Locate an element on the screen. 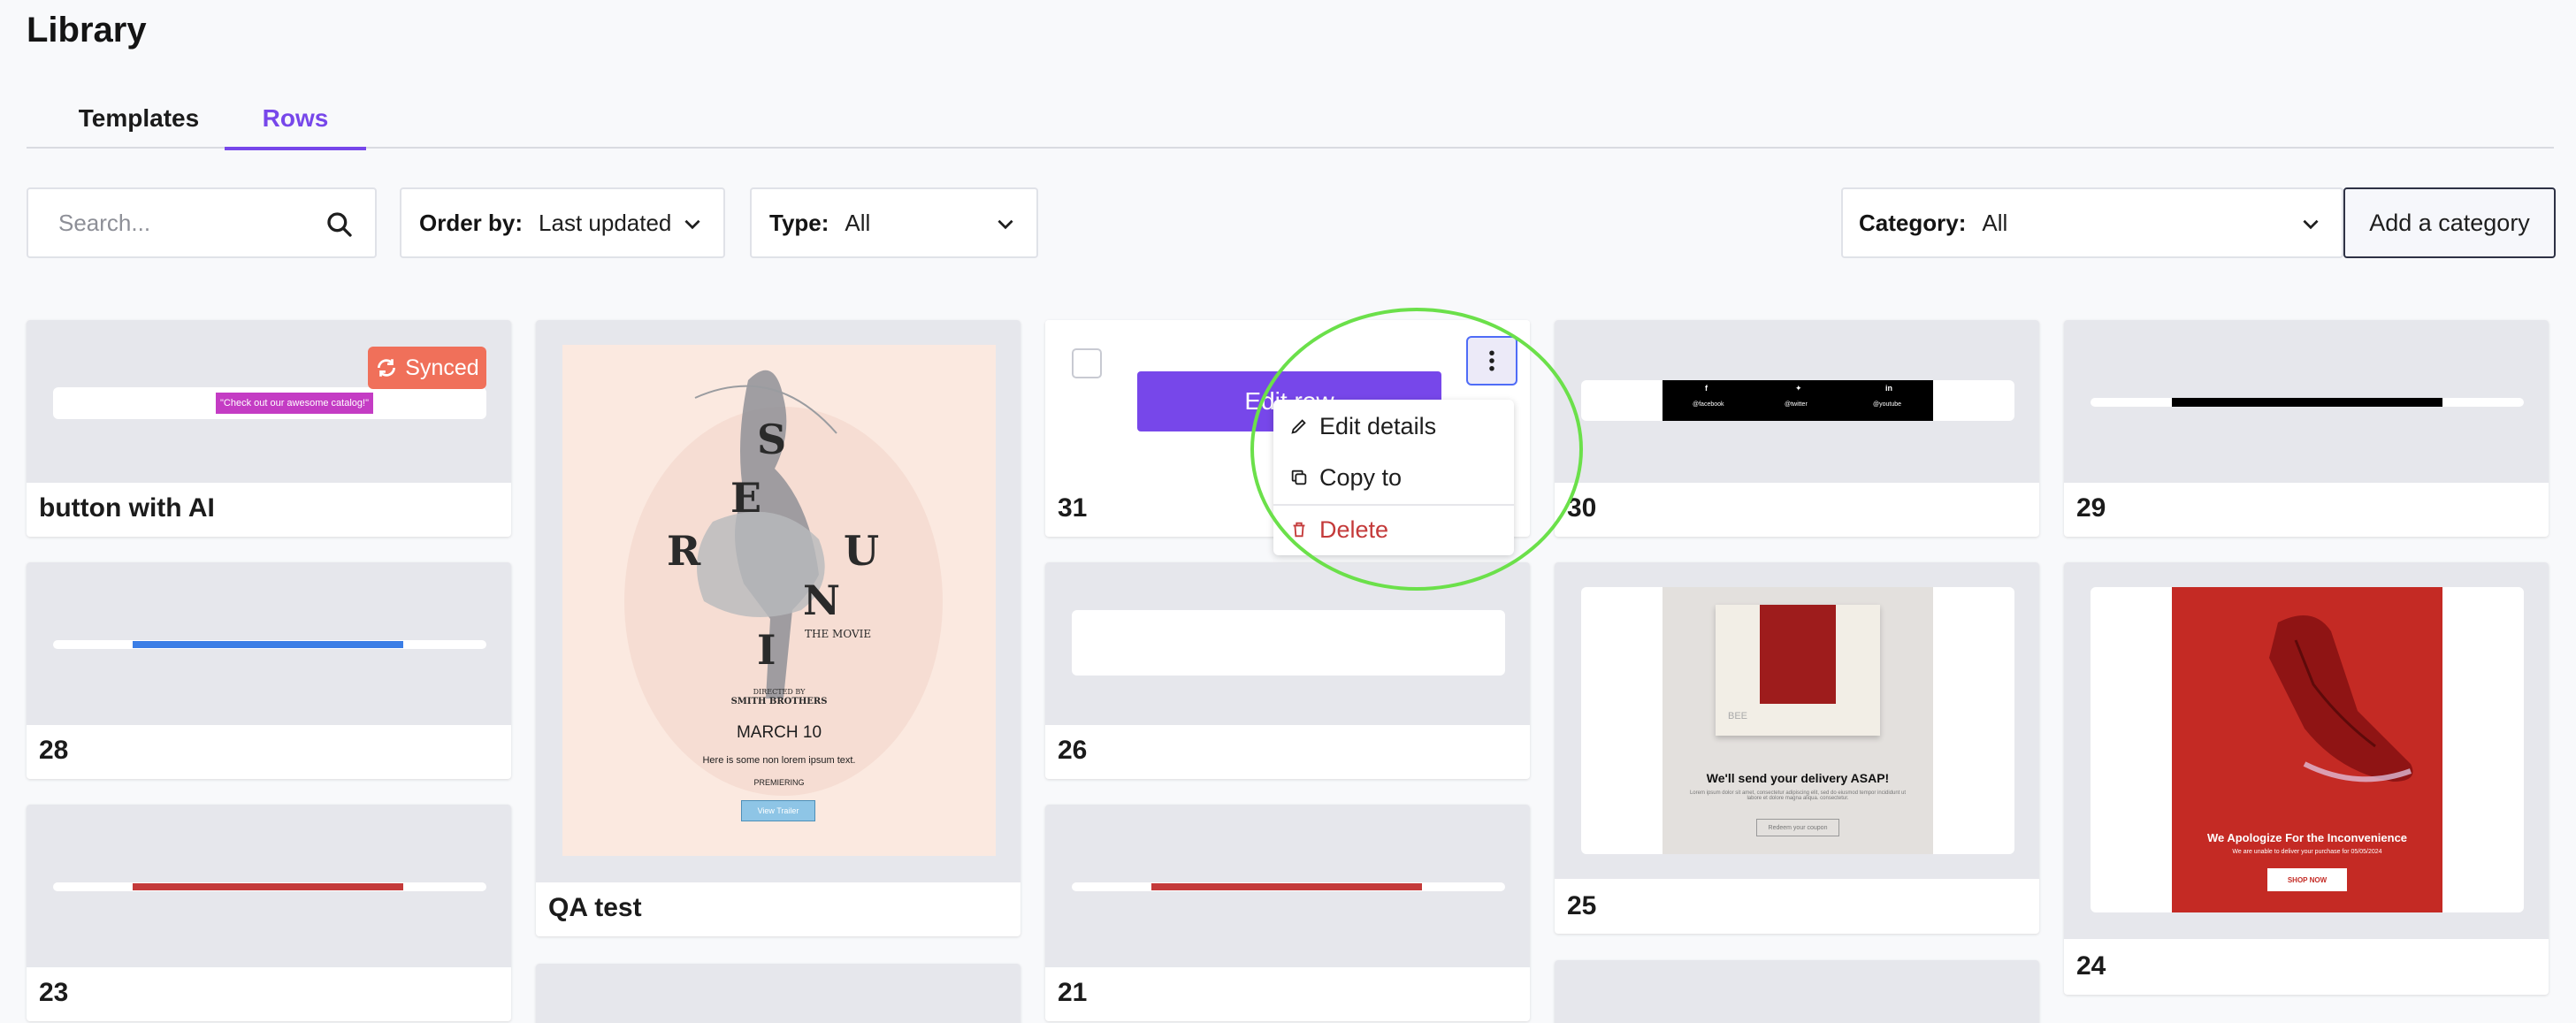 Image resolution: width=2576 pixels, height=1023 pixels. menu-item-delete: Delete is located at coordinates (1394, 528).